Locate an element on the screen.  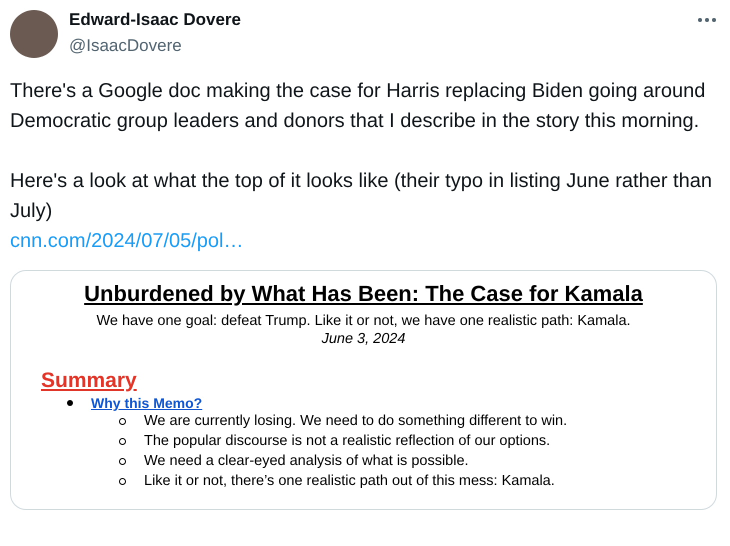
list-item-text: The popular discourse is not a realistic reflection of our options. is located at coordinates (347, 441).